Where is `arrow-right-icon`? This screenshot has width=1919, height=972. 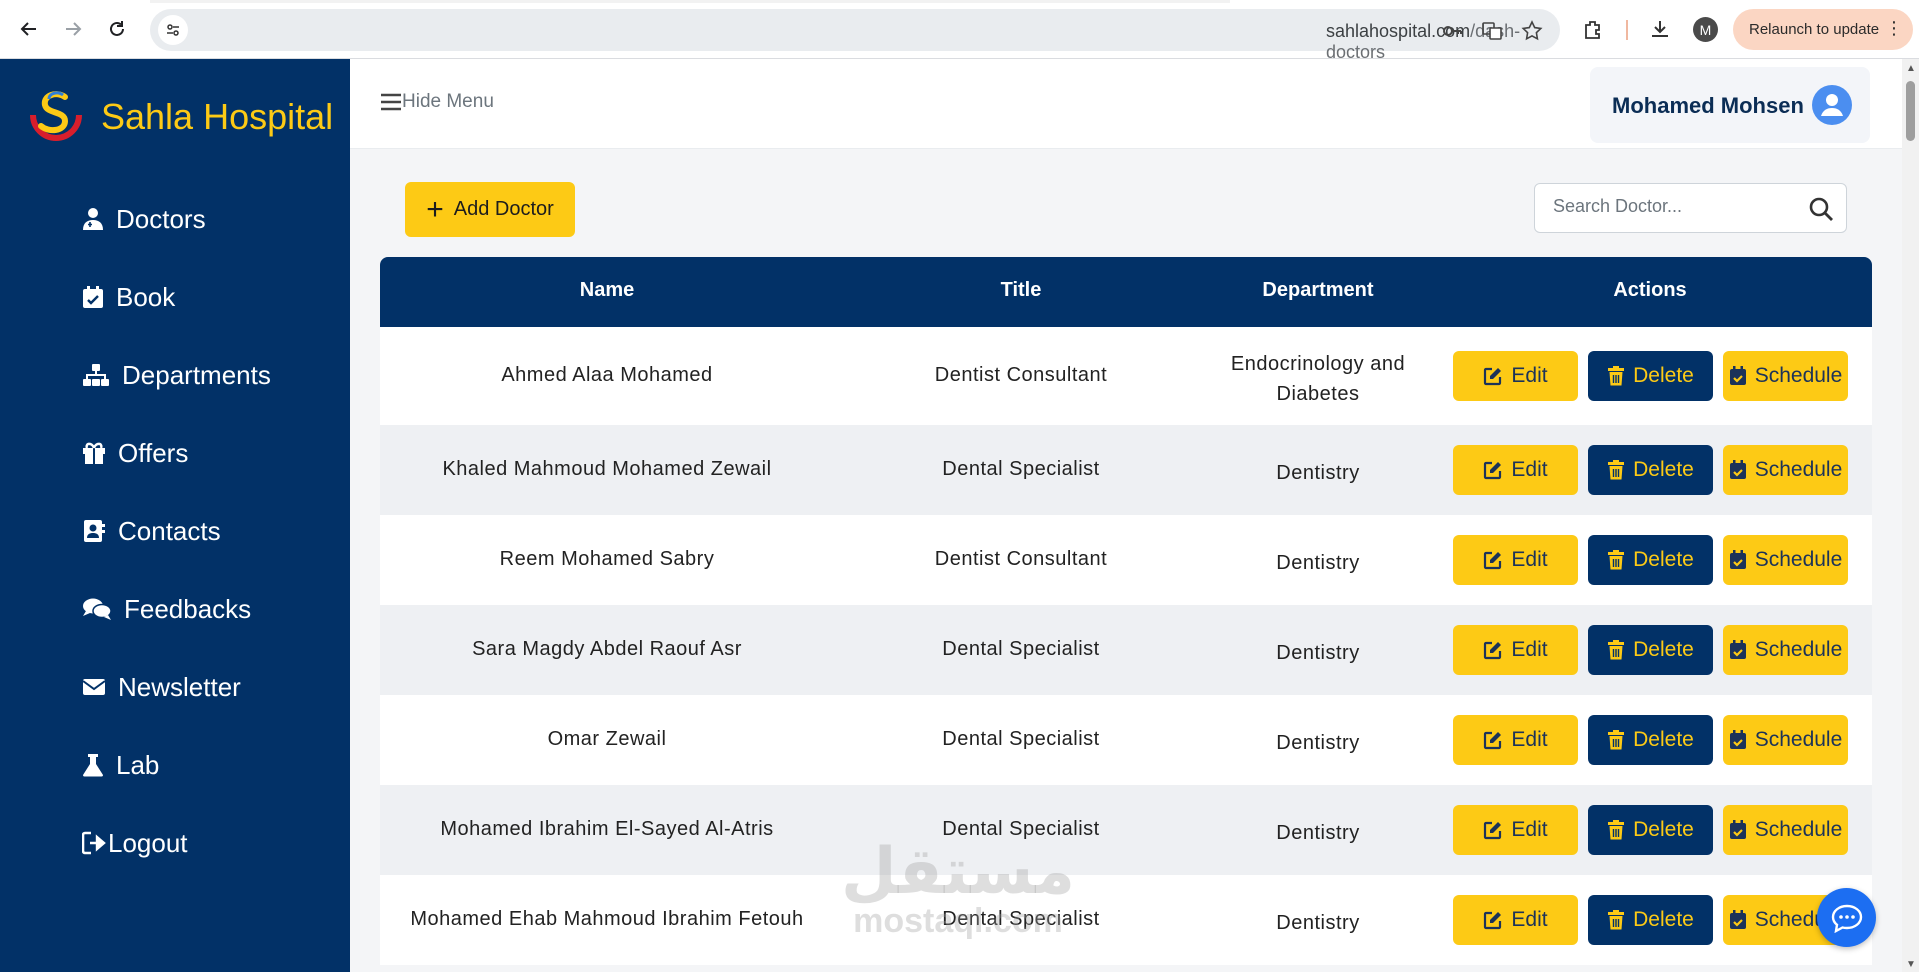
arrow-right-icon is located at coordinates (74, 29).